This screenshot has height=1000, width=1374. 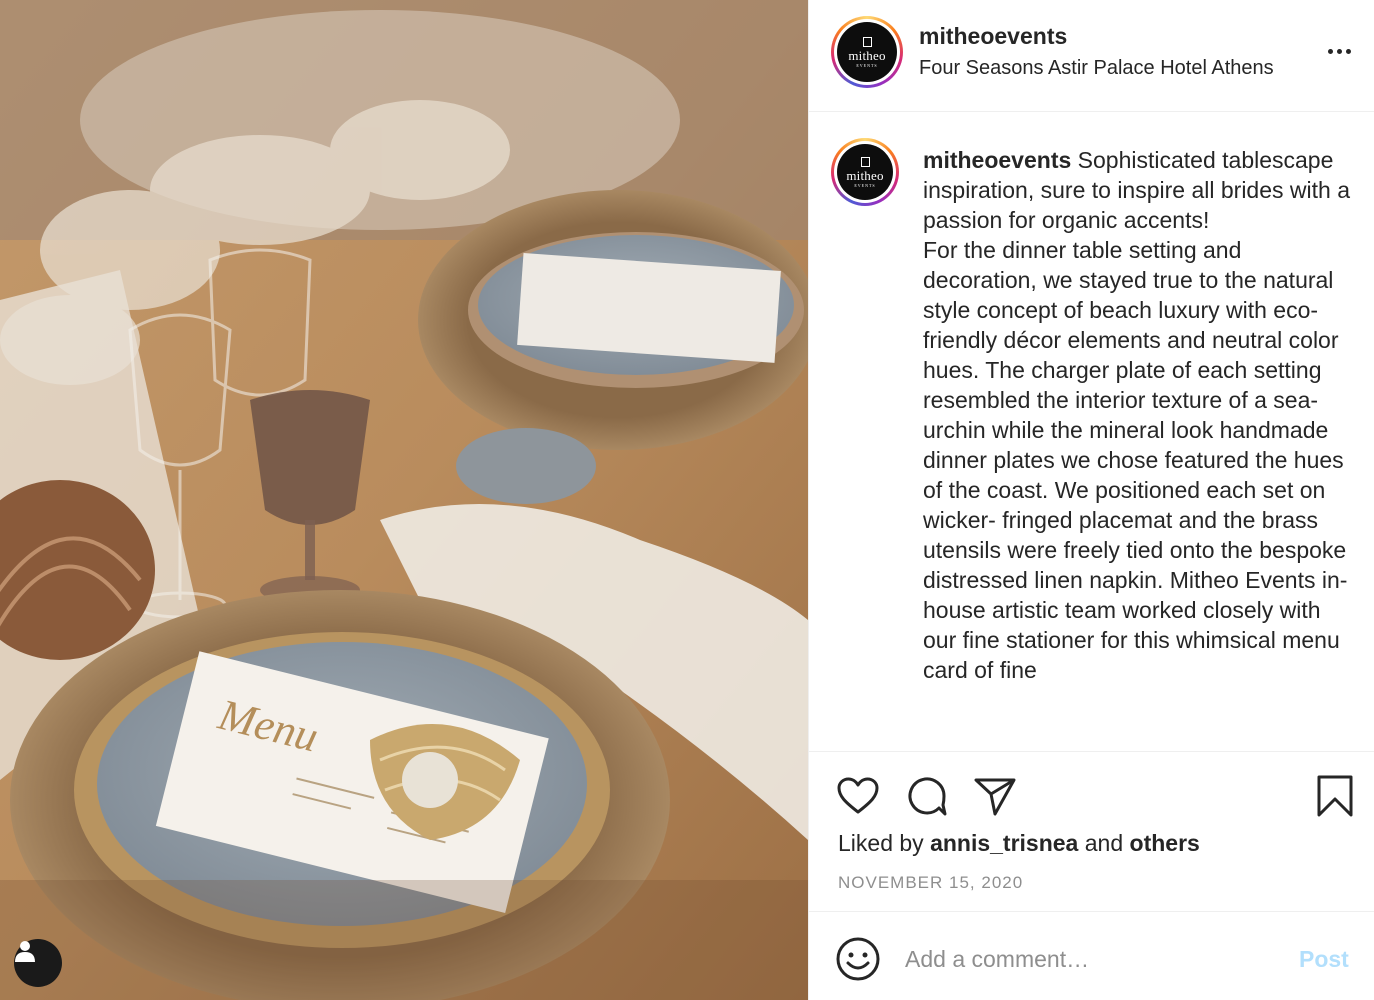 What do you see at coordinates (1339, 51) in the screenshot?
I see `more-options-button` at bounding box center [1339, 51].